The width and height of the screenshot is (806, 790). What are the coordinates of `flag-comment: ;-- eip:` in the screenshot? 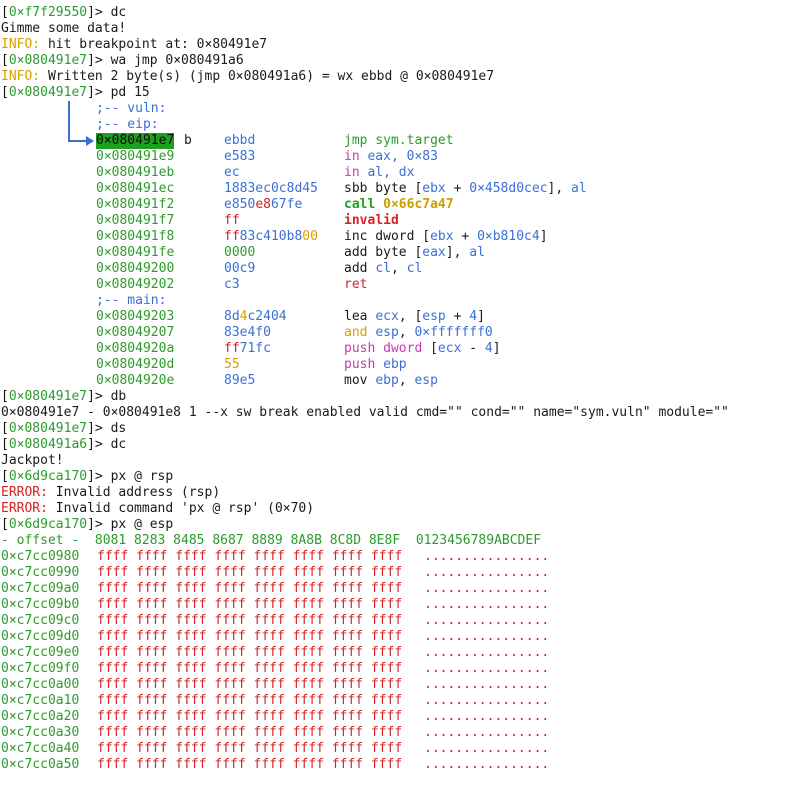 It's located at (127, 124).